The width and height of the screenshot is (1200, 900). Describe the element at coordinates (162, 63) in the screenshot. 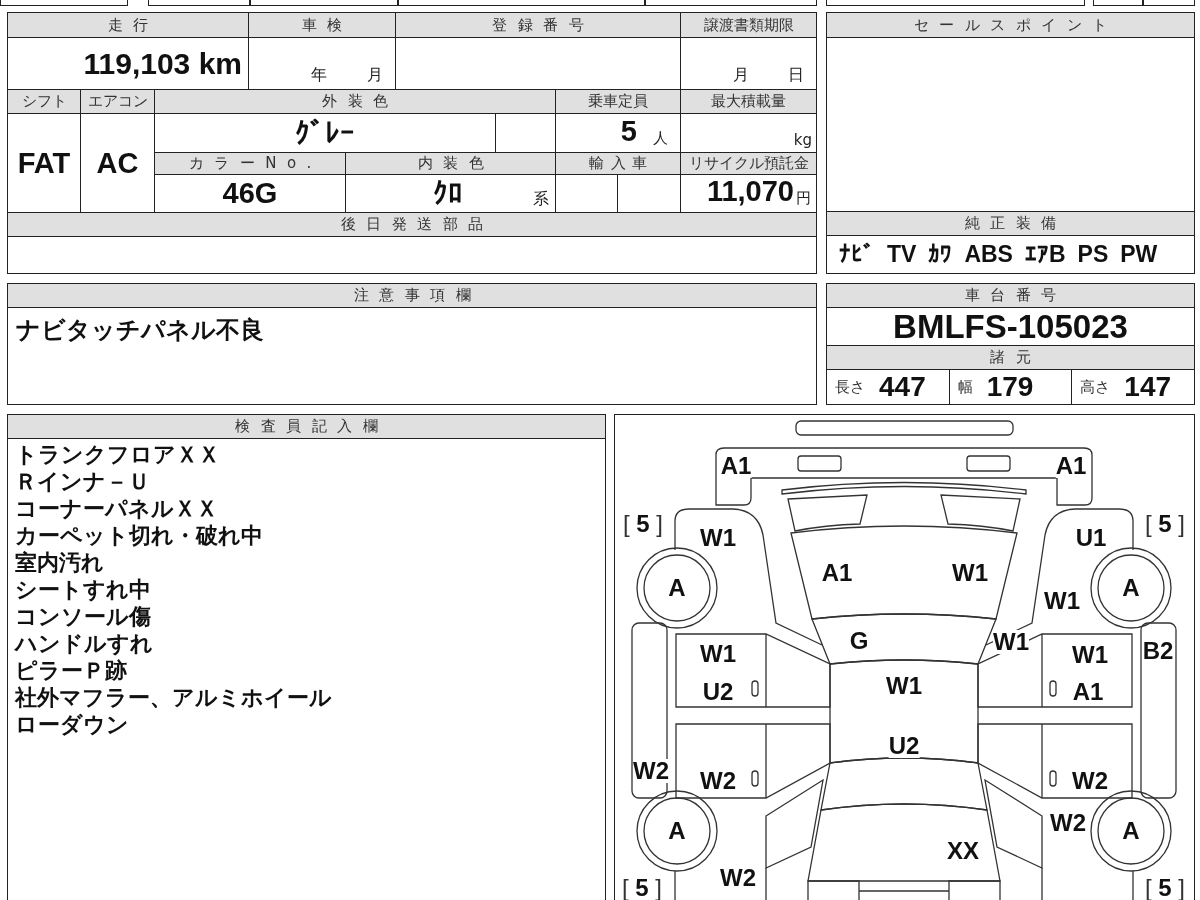

I see `mileage-value: 119,103 km` at that location.